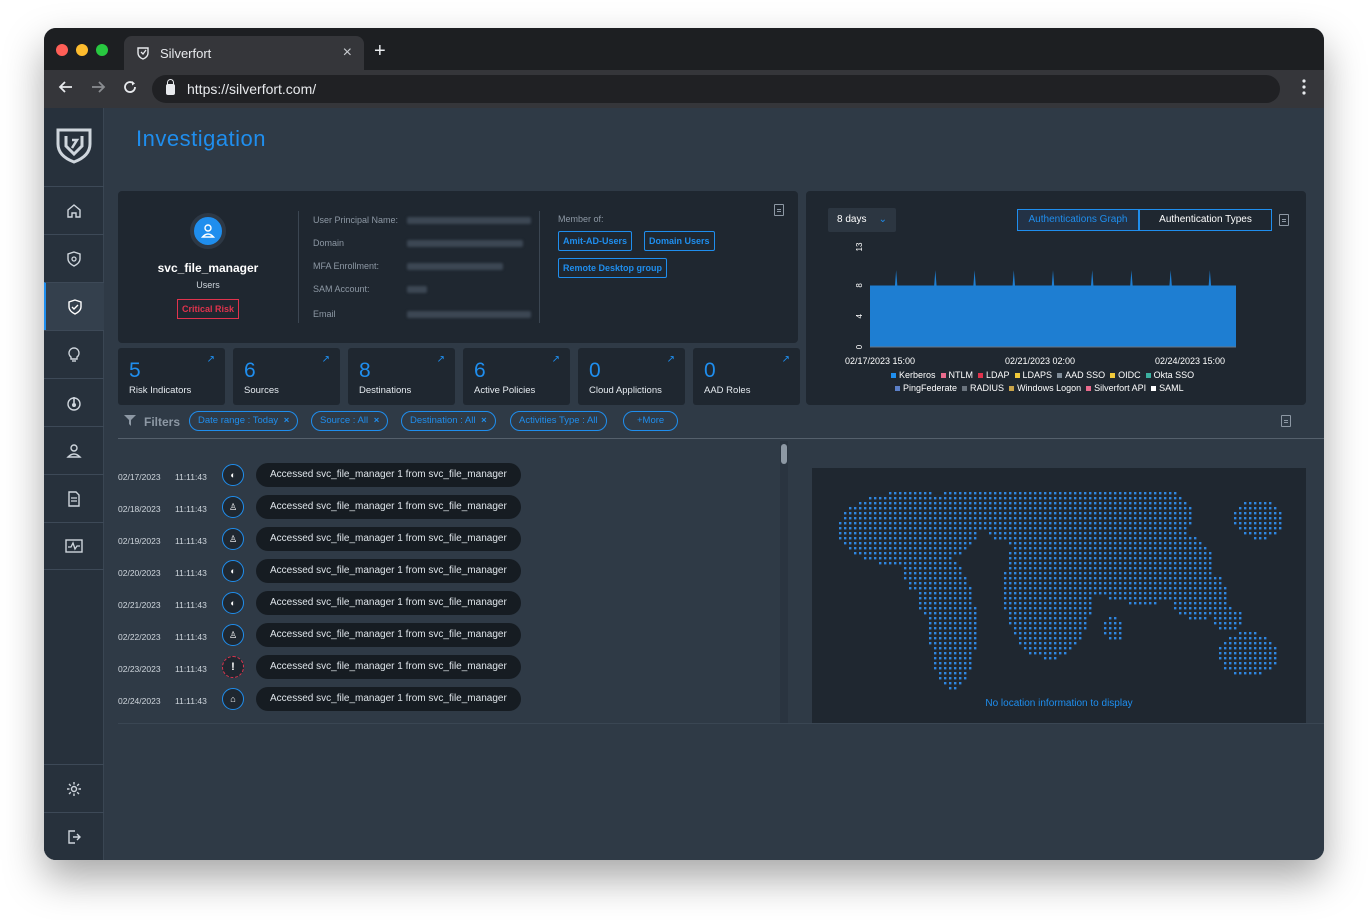  Describe the element at coordinates (244, 421) in the screenshot. I see `filter-chip-date-range: Date range : Today ×` at that location.